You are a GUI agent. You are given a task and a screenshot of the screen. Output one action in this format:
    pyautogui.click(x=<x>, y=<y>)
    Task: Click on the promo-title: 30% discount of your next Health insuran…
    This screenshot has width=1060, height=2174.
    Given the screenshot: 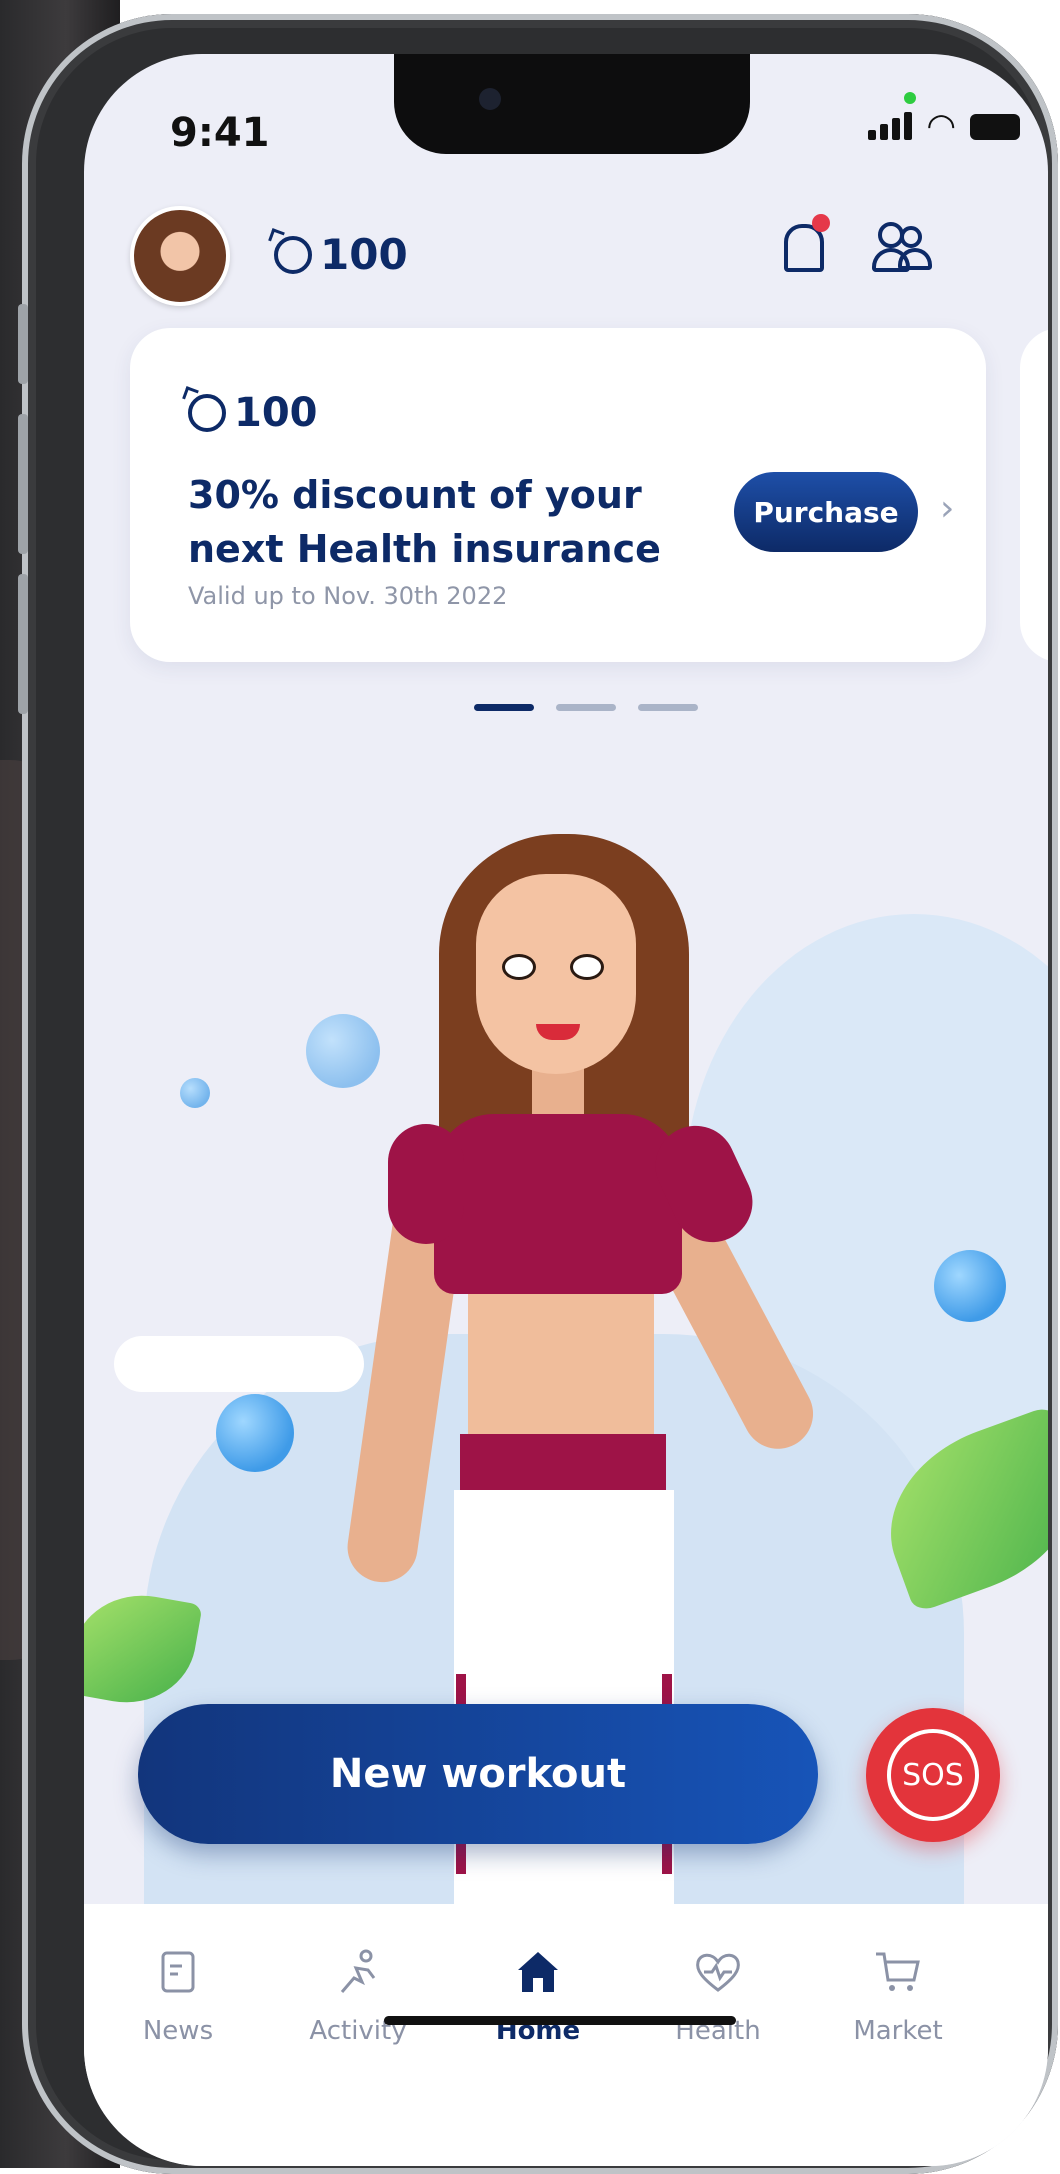 What is the action you would take?
    pyautogui.click(x=424, y=522)
    